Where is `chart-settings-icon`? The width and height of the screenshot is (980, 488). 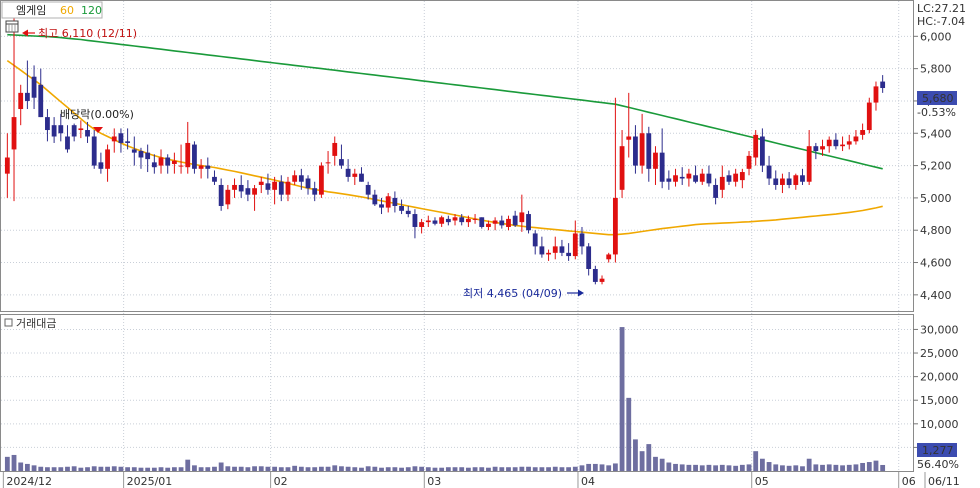 chart-settings-icon is located at coordinates (12, 26).